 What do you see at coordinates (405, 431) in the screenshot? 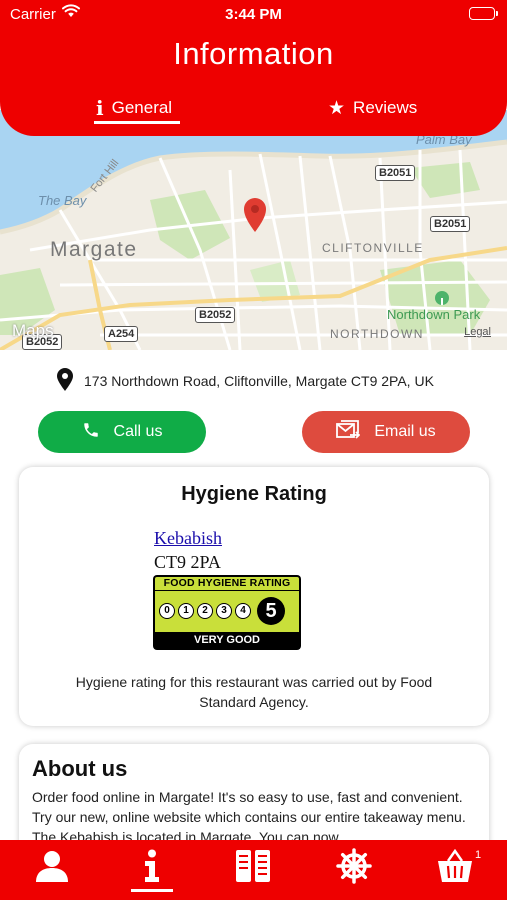
I see `email-us-label: Email us` at bounding box center [405, 431].